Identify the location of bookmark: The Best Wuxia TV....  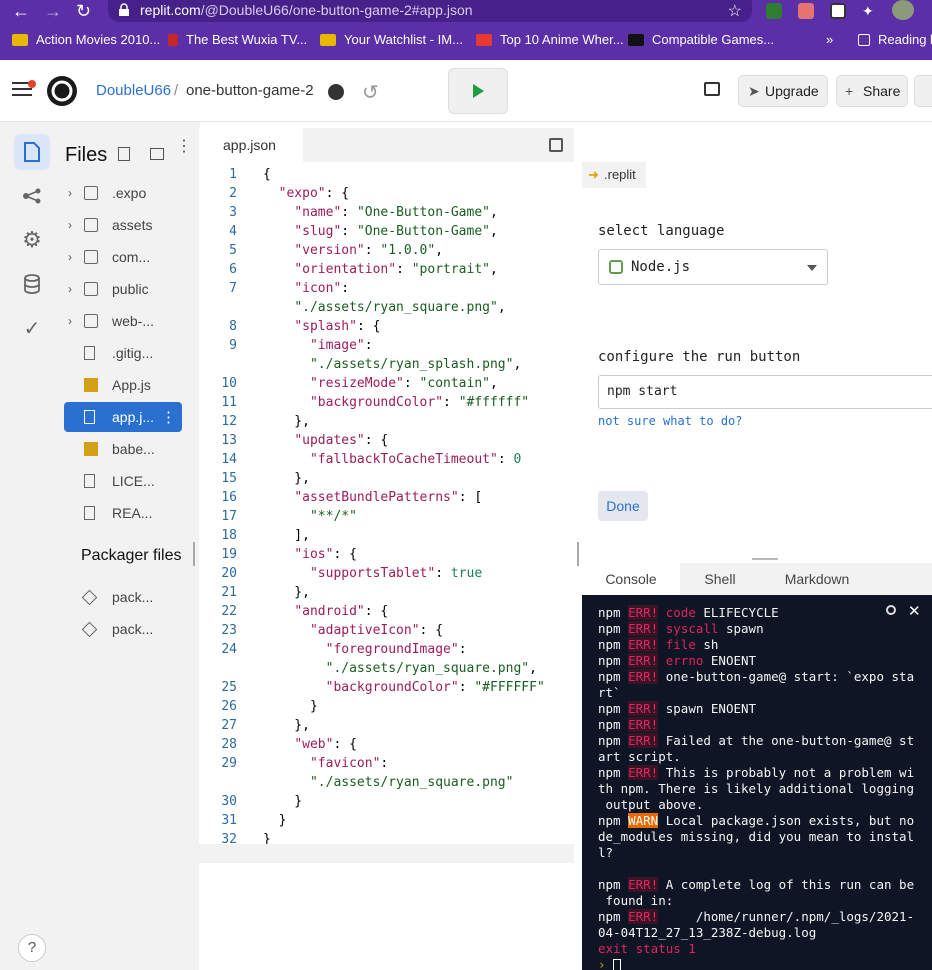
(237, 39).